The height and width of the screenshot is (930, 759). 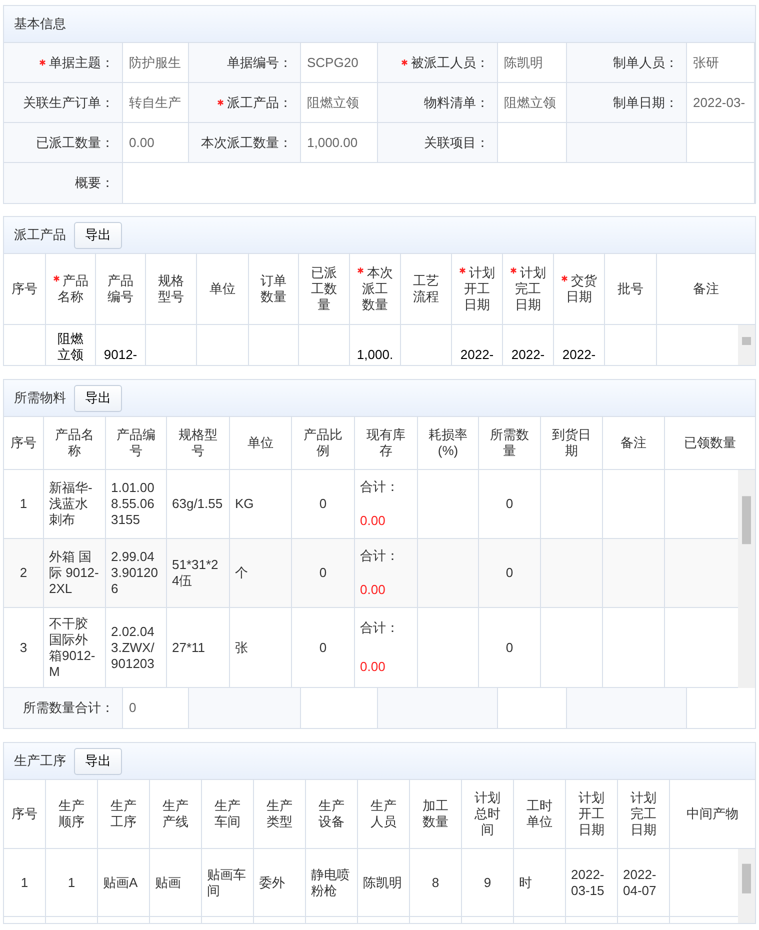 I want to click on column-header: 产品比例, so click(x=323, y=443).